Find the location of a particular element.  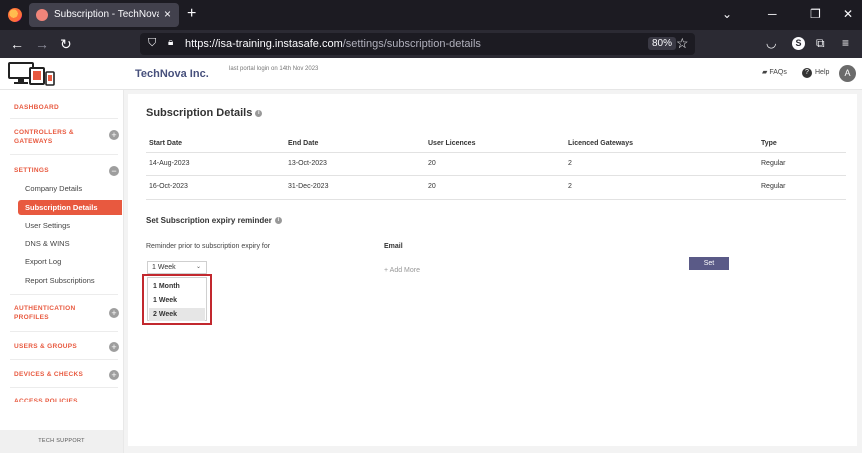

page-title: Subscription Details i is located at coordinates (204, 113).